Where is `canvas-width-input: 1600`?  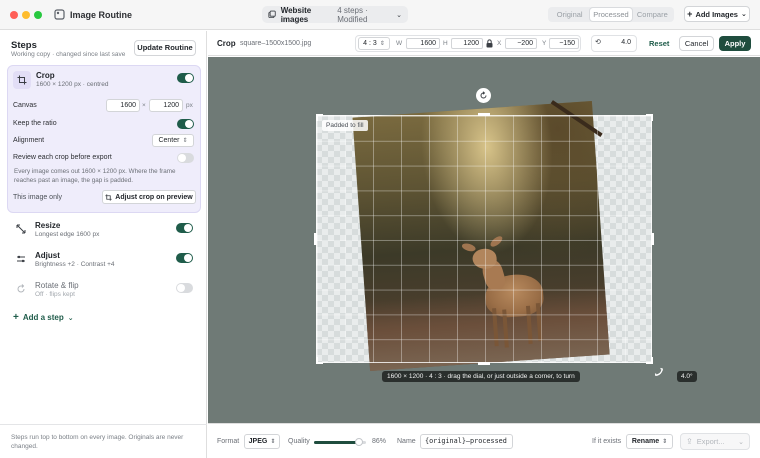 canvas-width-input: 1600 is located at coordinates (123, 105).